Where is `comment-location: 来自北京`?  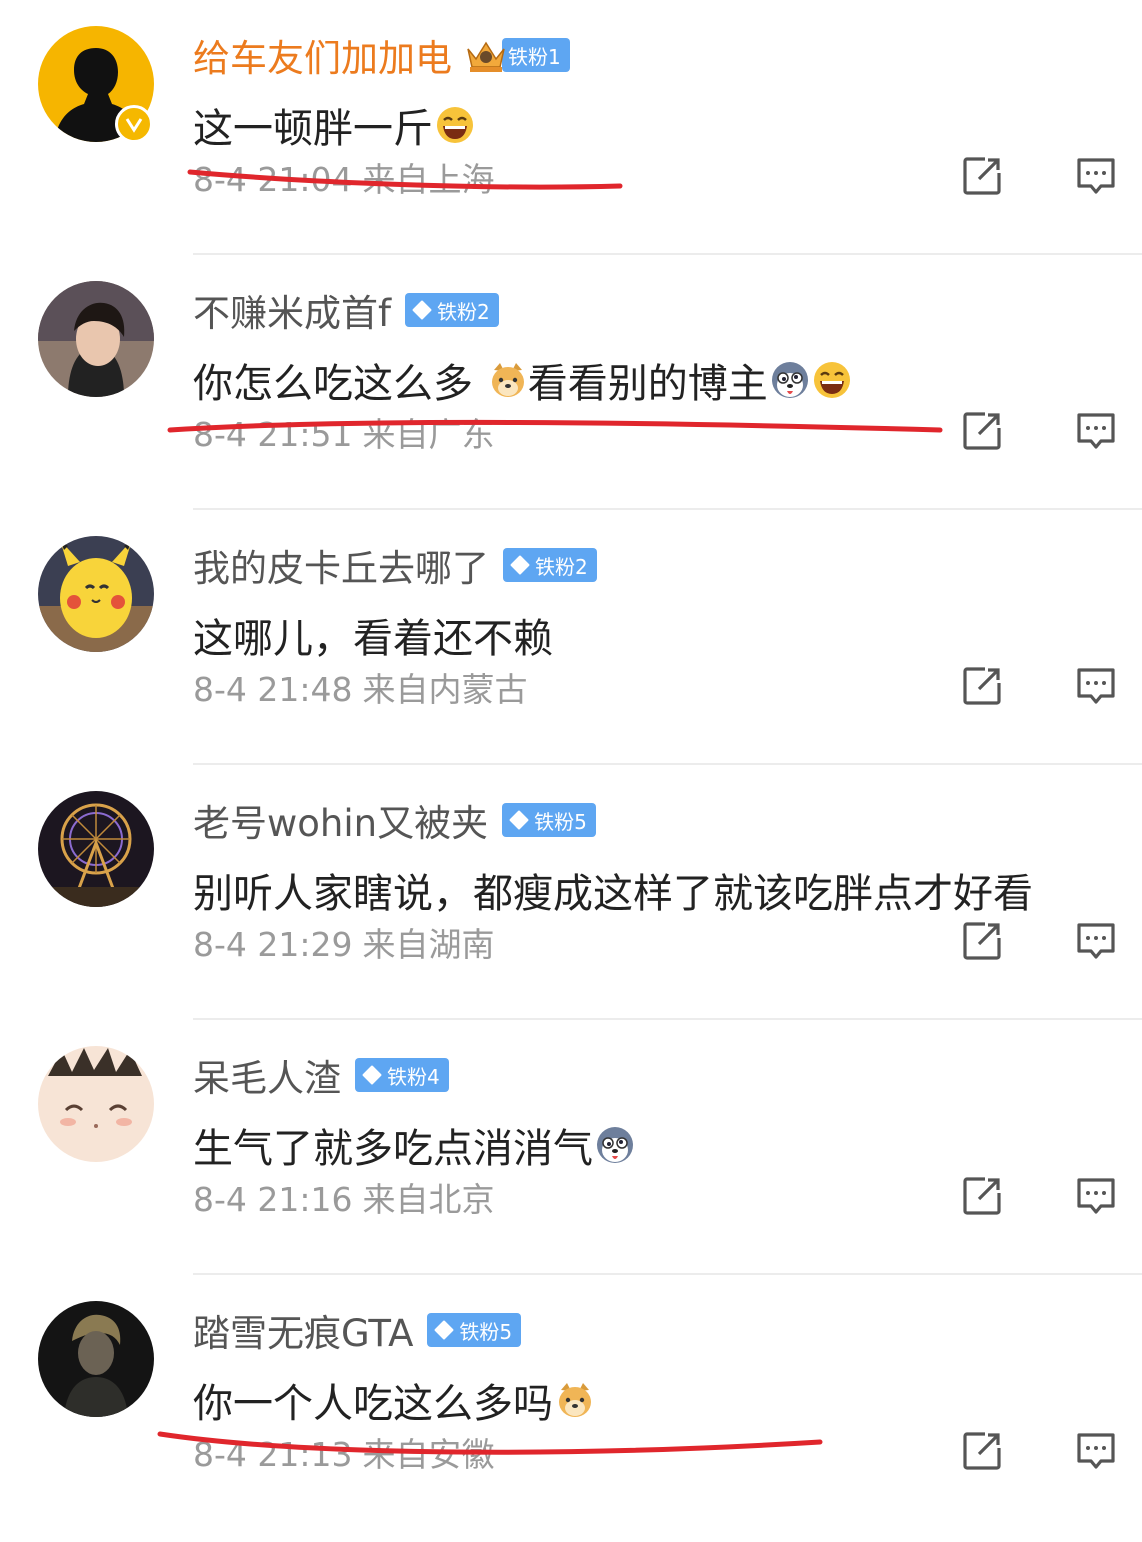 comment-location: 来自北京 is located at coordinates (428, 1199).